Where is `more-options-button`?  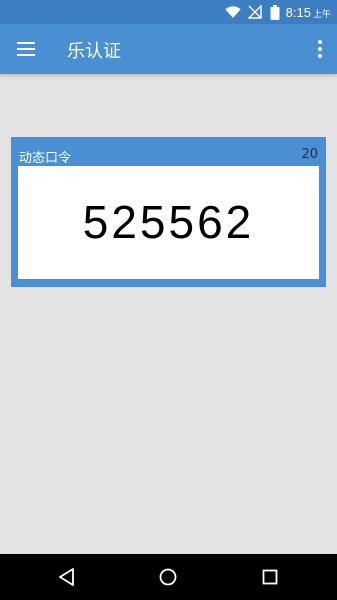
more-options-button is located at coordinates (320, 49).